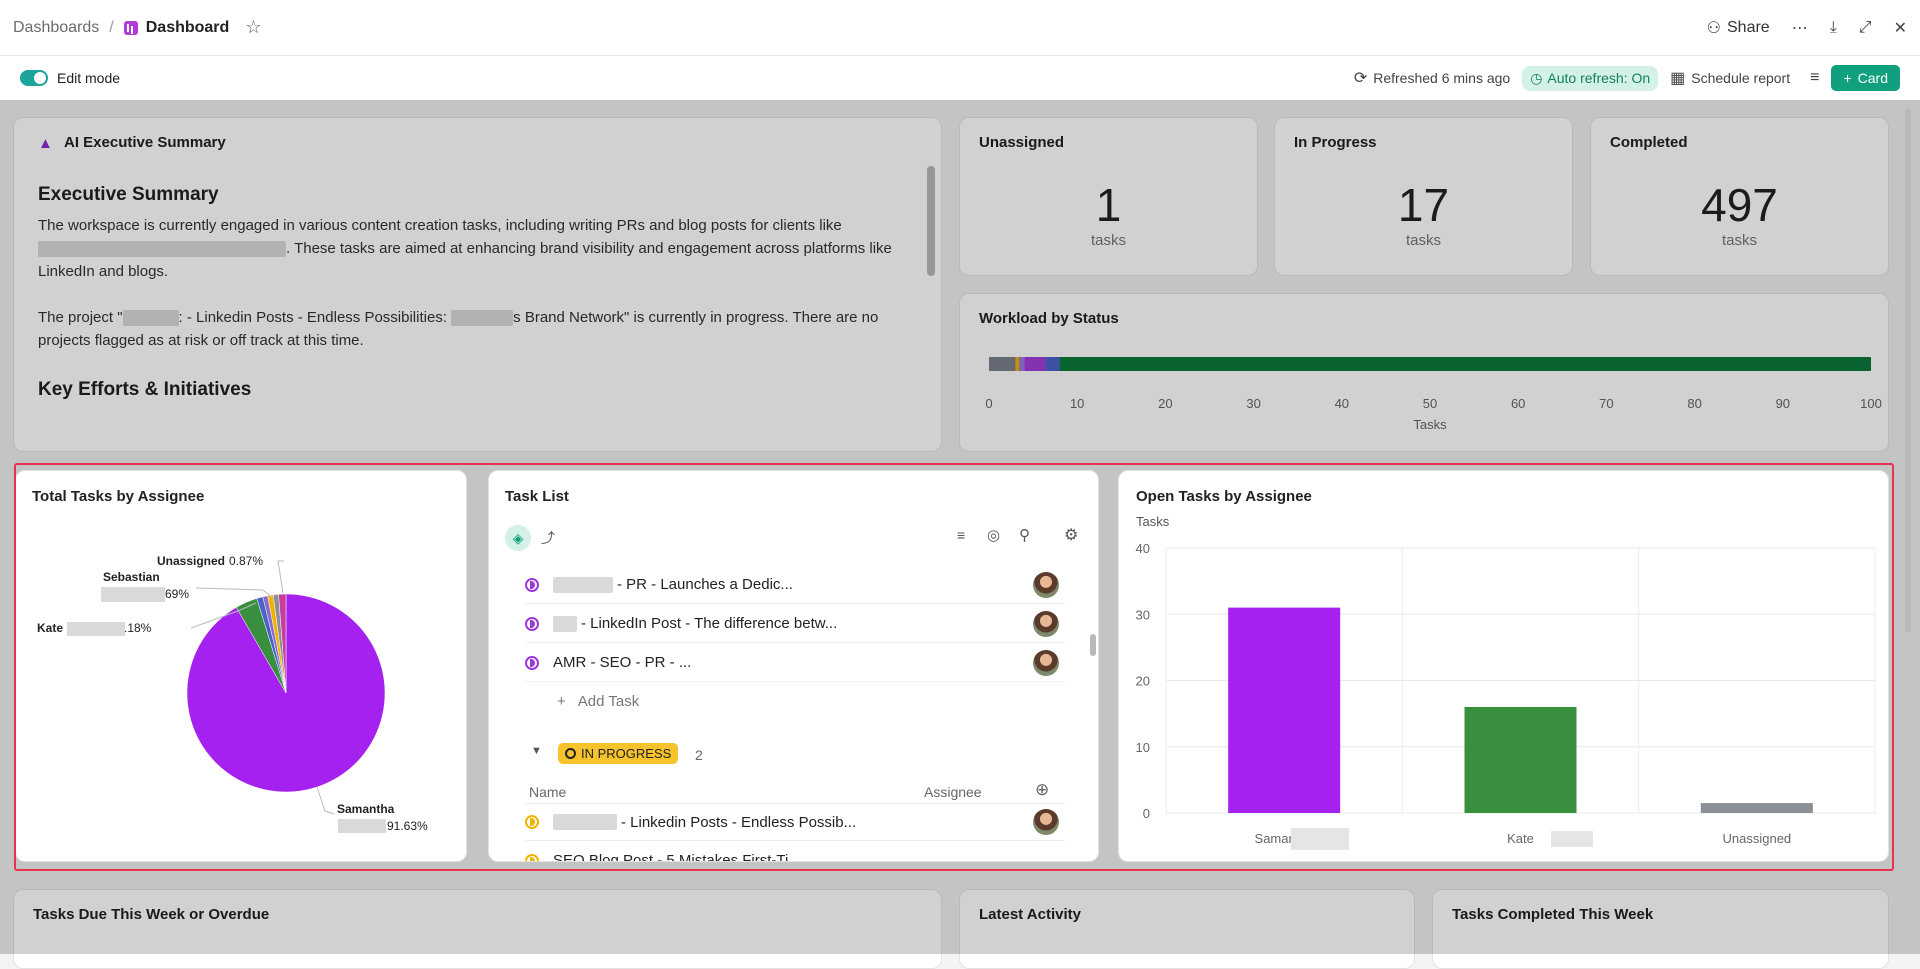  What do you see at coordinates (1360, 78) in the screenshot?
I see `refresh-icon: ⟳` at bounding box center [1360, 78].